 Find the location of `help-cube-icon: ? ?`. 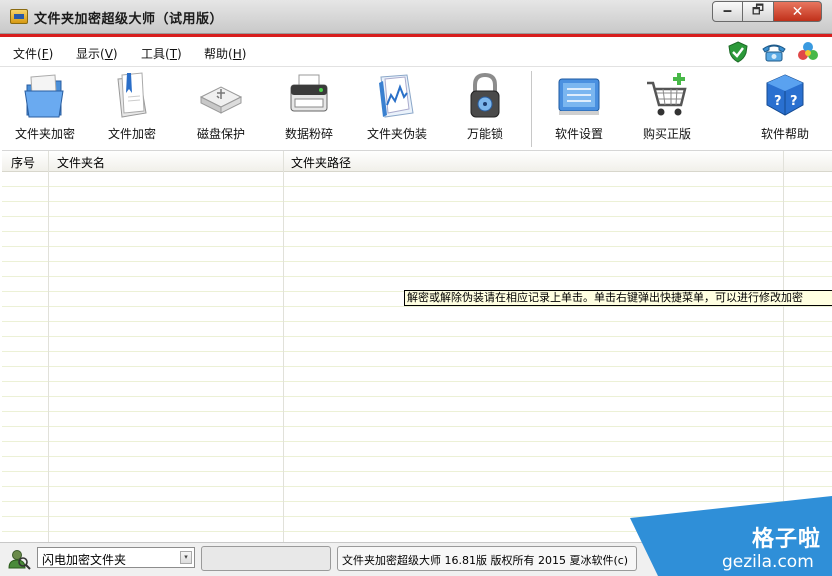

help-cube-icon: ? ? is located at coordinates (785, 95).